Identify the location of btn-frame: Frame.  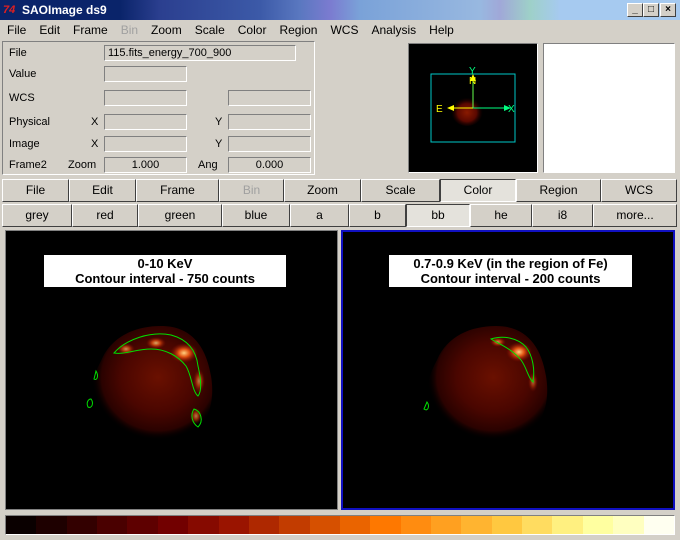
(177, 190).